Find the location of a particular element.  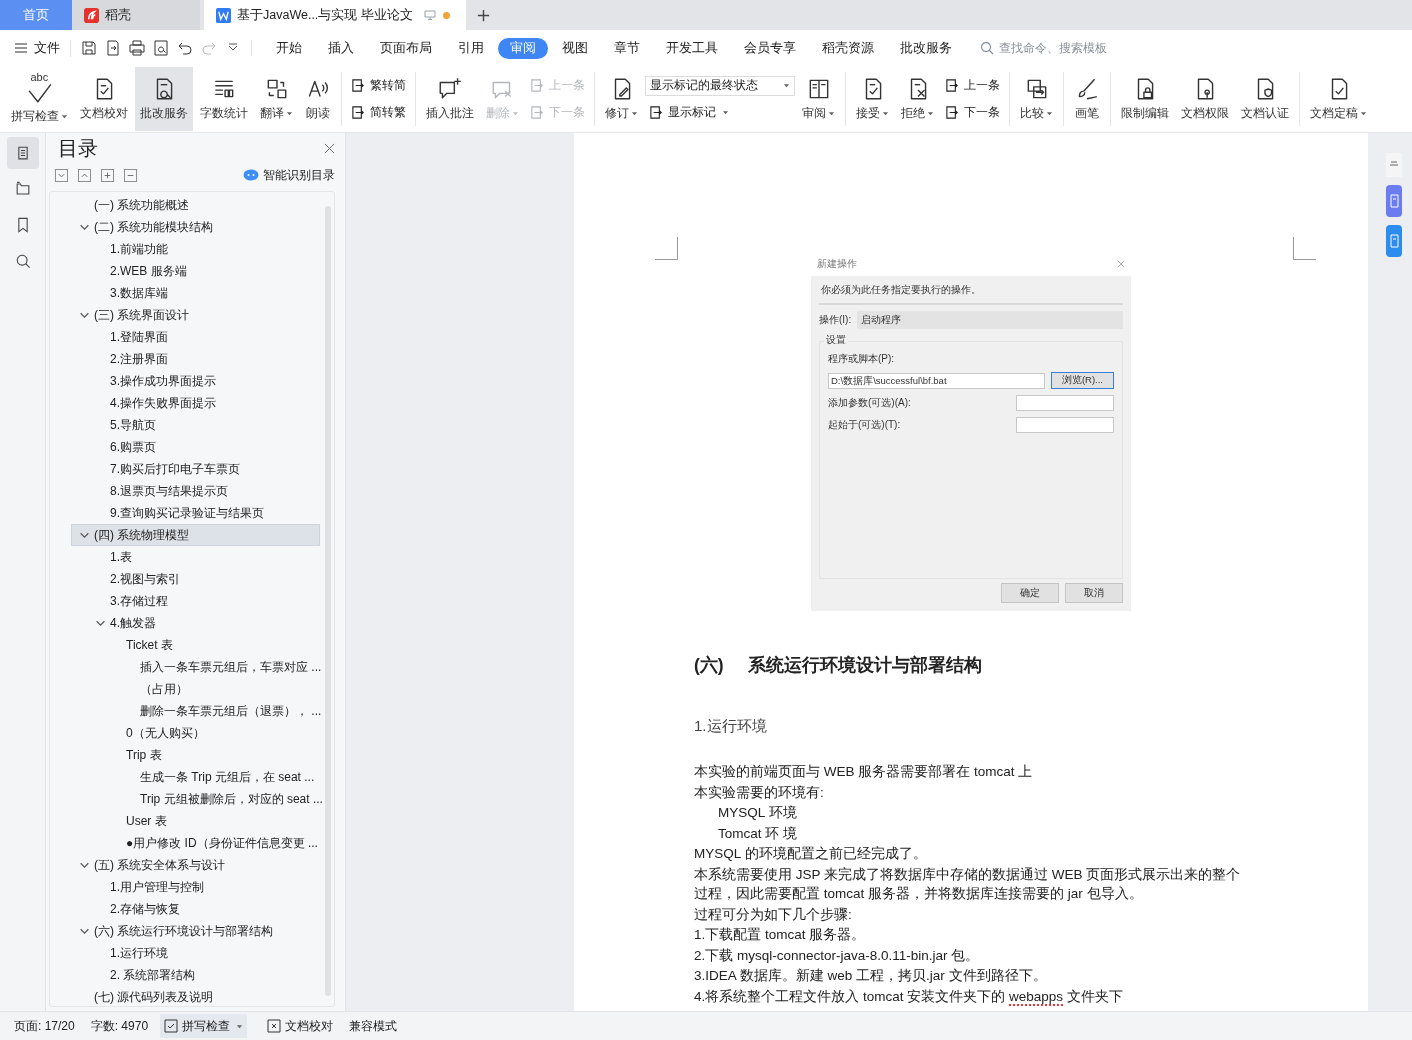

chevron-up-button is located at coordinates (84, 175).